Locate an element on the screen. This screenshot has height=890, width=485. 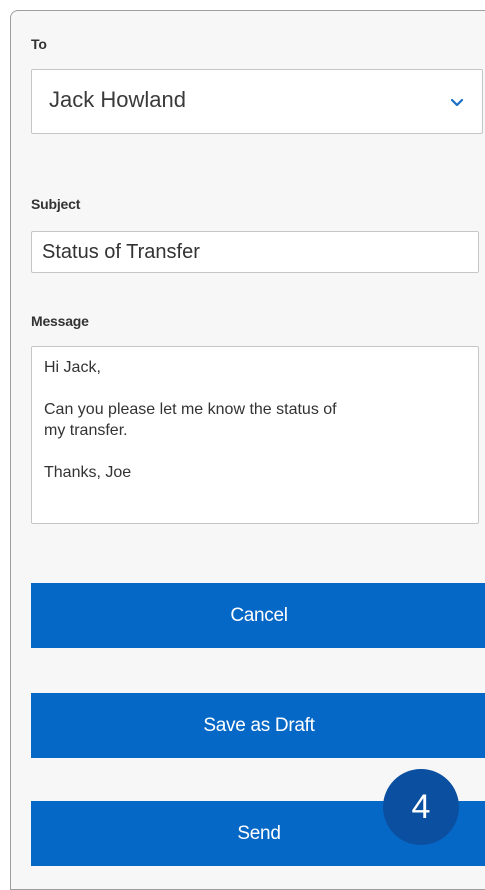
to-label: To is located at coordinates (39, 44).